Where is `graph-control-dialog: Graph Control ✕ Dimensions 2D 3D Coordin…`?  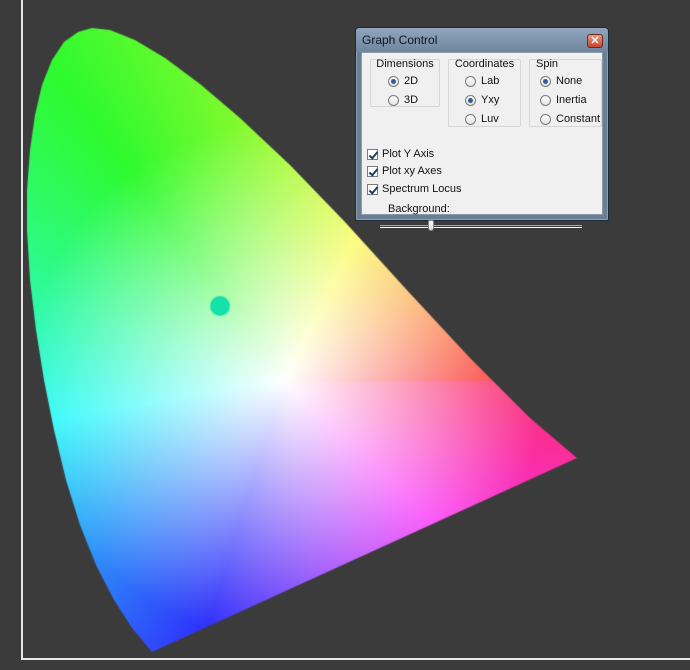 graph-control-dialog: Graph Control ✕ Dimensions 2D 3D Coordin… is located at coordinates (482, 129).